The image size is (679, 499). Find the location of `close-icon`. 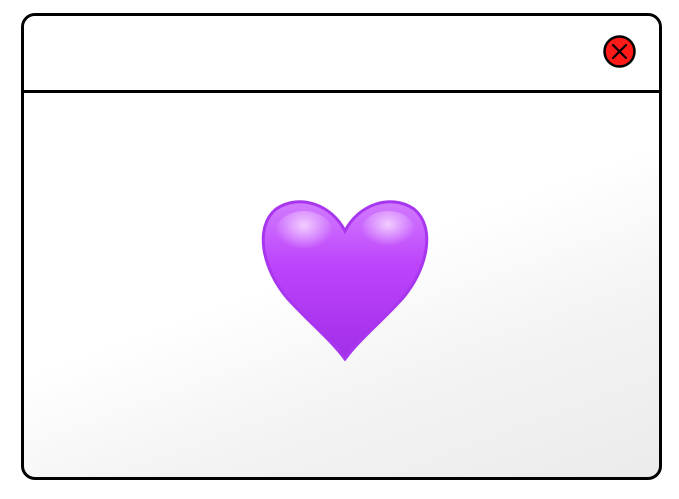

close-icon is located at coordinates (619, 51).